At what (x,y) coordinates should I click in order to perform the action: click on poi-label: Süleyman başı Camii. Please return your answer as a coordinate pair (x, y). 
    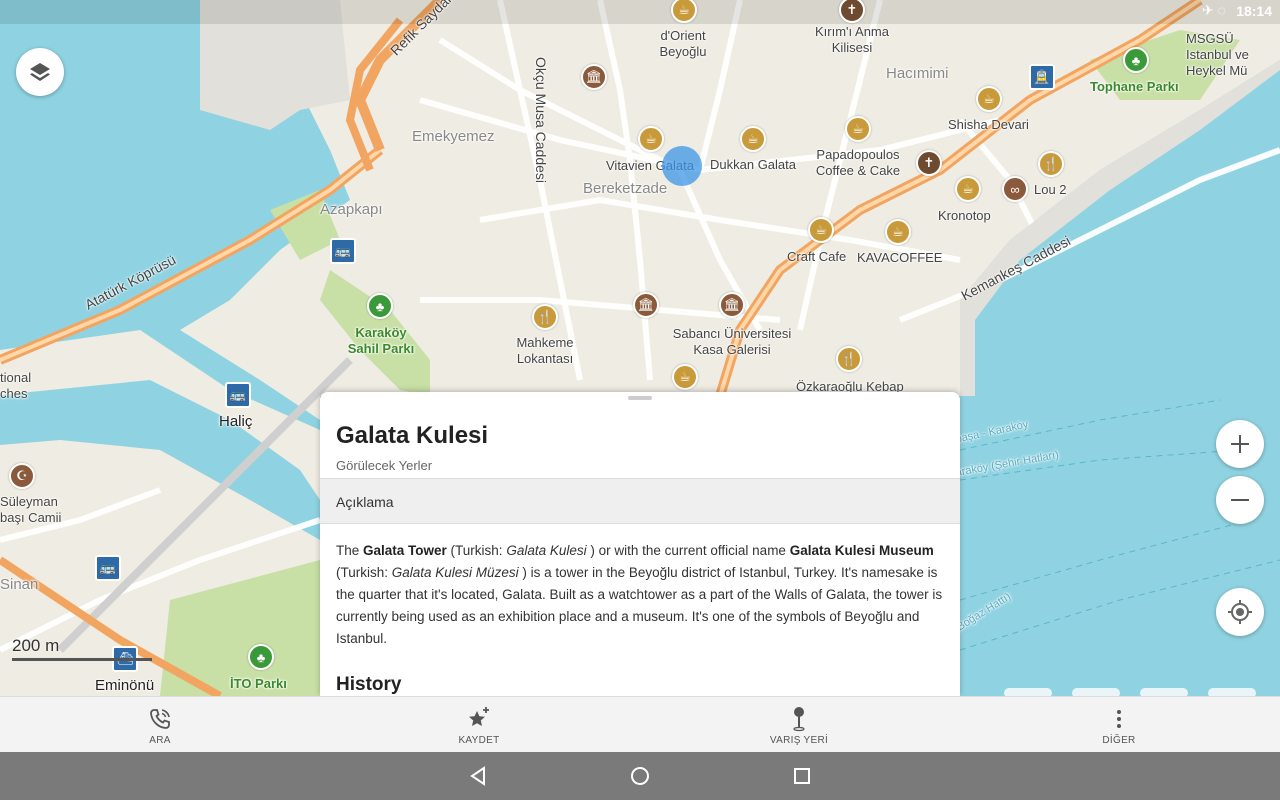
    Looking at the image, I should click on (31, 509).